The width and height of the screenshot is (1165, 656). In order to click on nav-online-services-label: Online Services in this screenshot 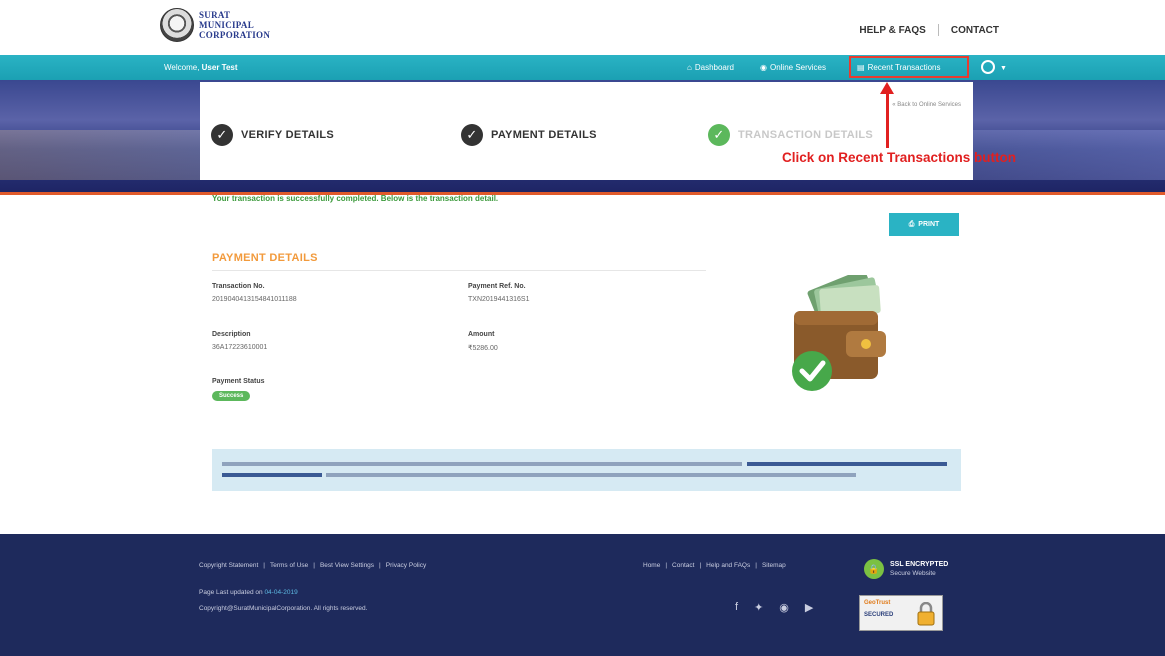, I will do `click(798, 67)`.